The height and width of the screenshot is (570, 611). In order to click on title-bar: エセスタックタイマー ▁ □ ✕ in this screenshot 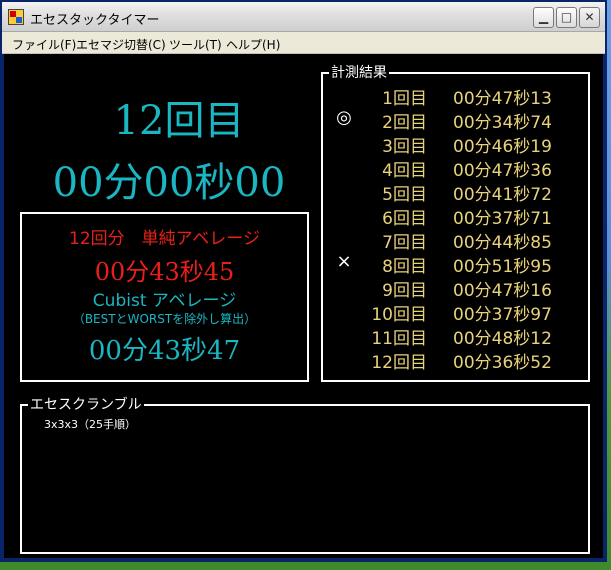, I will do `click(303, 17)`.